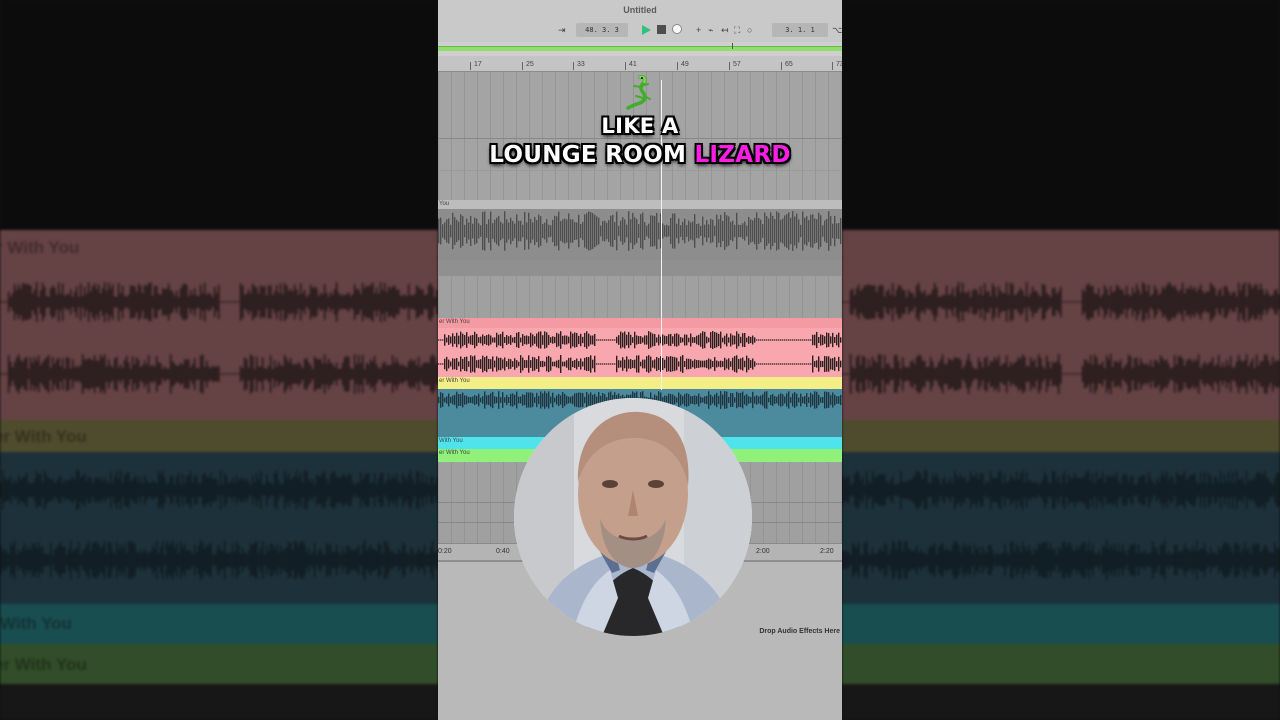  I want to click on lizard-icon, so click(638, 92).